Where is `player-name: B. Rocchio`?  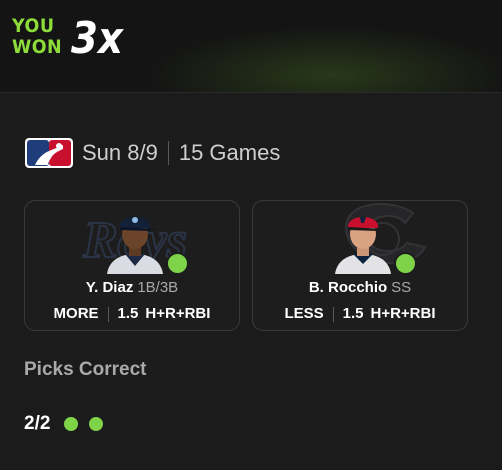
player-name: B. Rocchio is located at coordinates (348, 287).